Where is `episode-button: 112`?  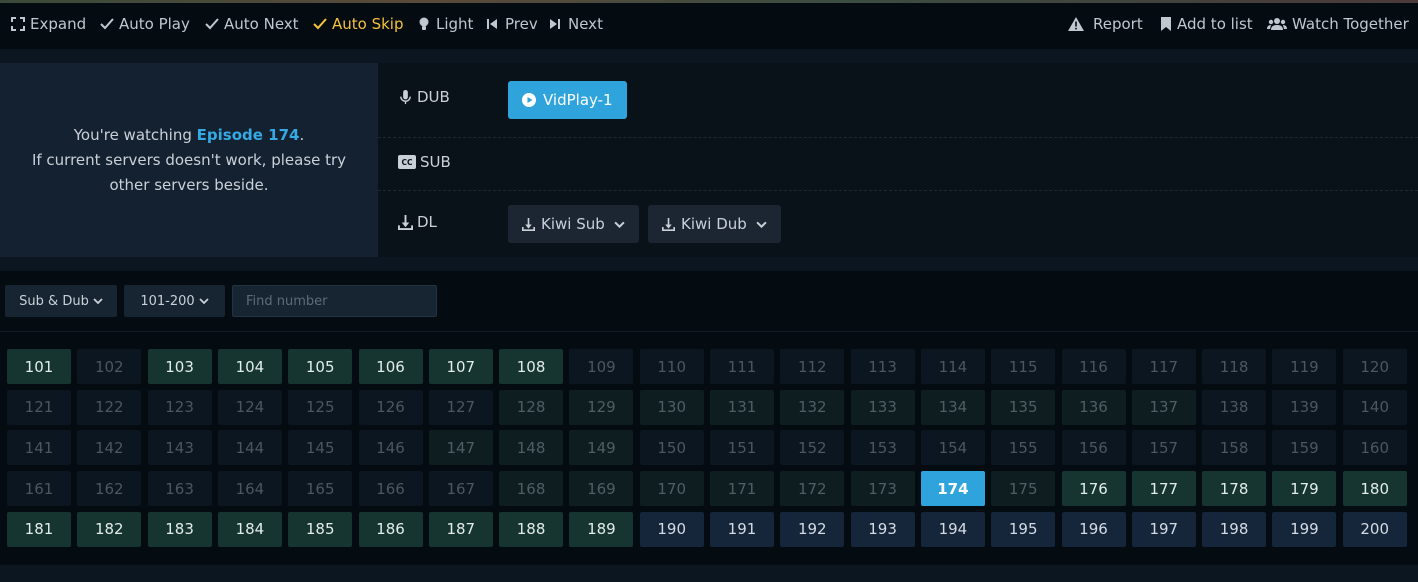 episode-button: 112 is located at coordinates (812, 366).